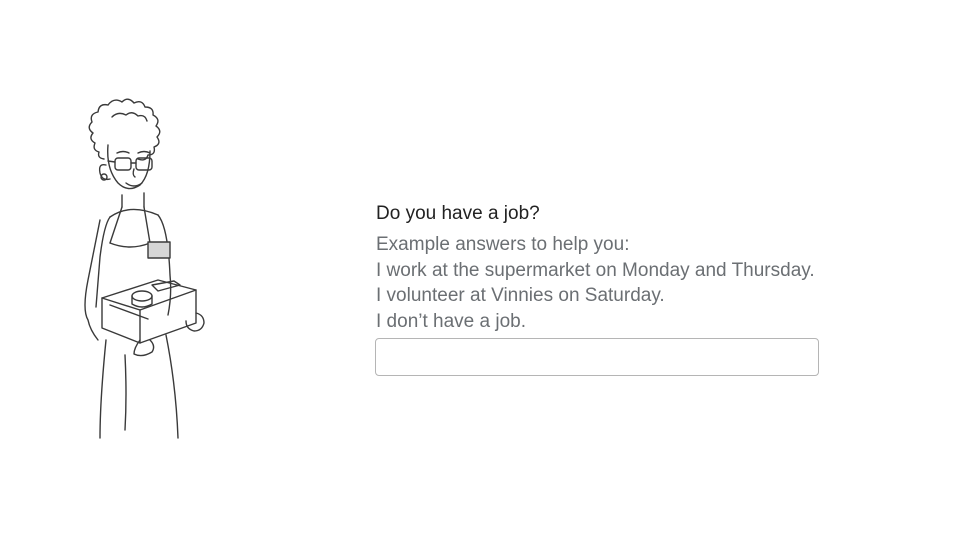  What do you see at coordinates (451, 321) in the screenshot?
I see `hint-line: I don’t have a job.` at bounding box center [451, 321].